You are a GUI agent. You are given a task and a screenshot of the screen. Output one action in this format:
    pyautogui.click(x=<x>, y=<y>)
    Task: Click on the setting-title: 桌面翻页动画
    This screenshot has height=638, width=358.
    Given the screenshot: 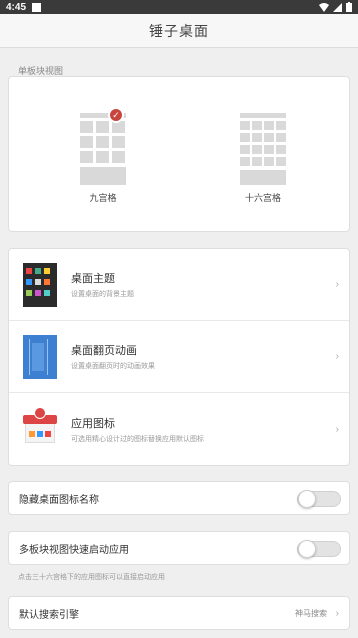 What is the action you would take?
    pyautogui.click(x=104, y=351)
    